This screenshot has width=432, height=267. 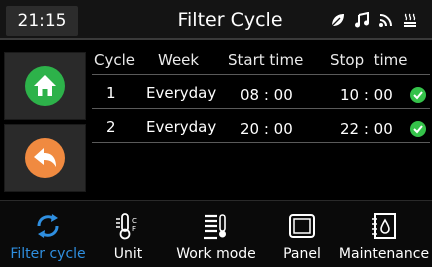 I want to click on home-button, so click(x=45, y=86).